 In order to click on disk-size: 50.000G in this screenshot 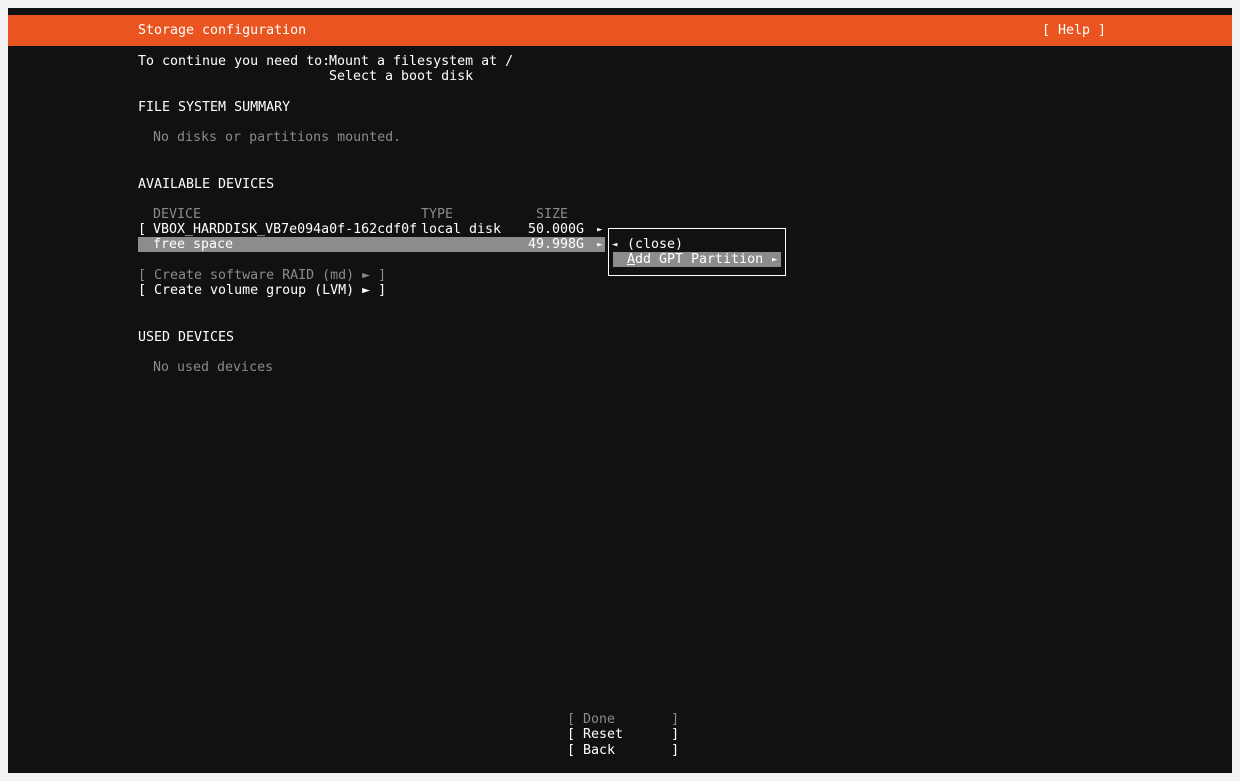, I will do `click(556, 229)`.